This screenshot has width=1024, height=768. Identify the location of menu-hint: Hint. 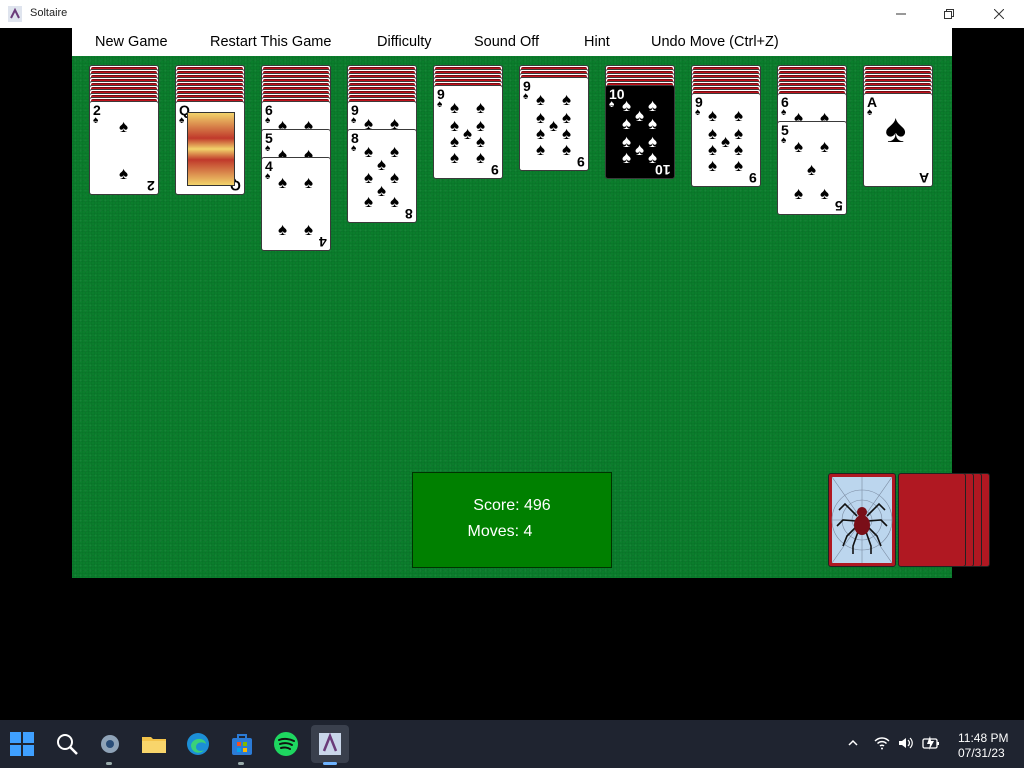
(597, 42).